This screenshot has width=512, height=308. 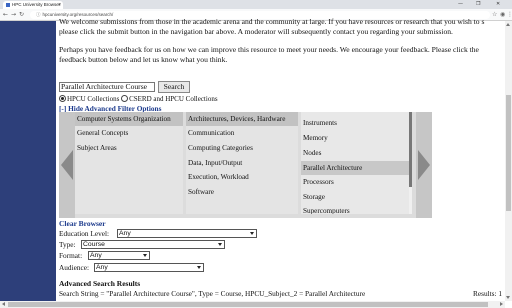 What do you see at coordinates (59, 5) in the screenshot?
I see `tab-close-icon: ×` at bounding box center [59, 5].